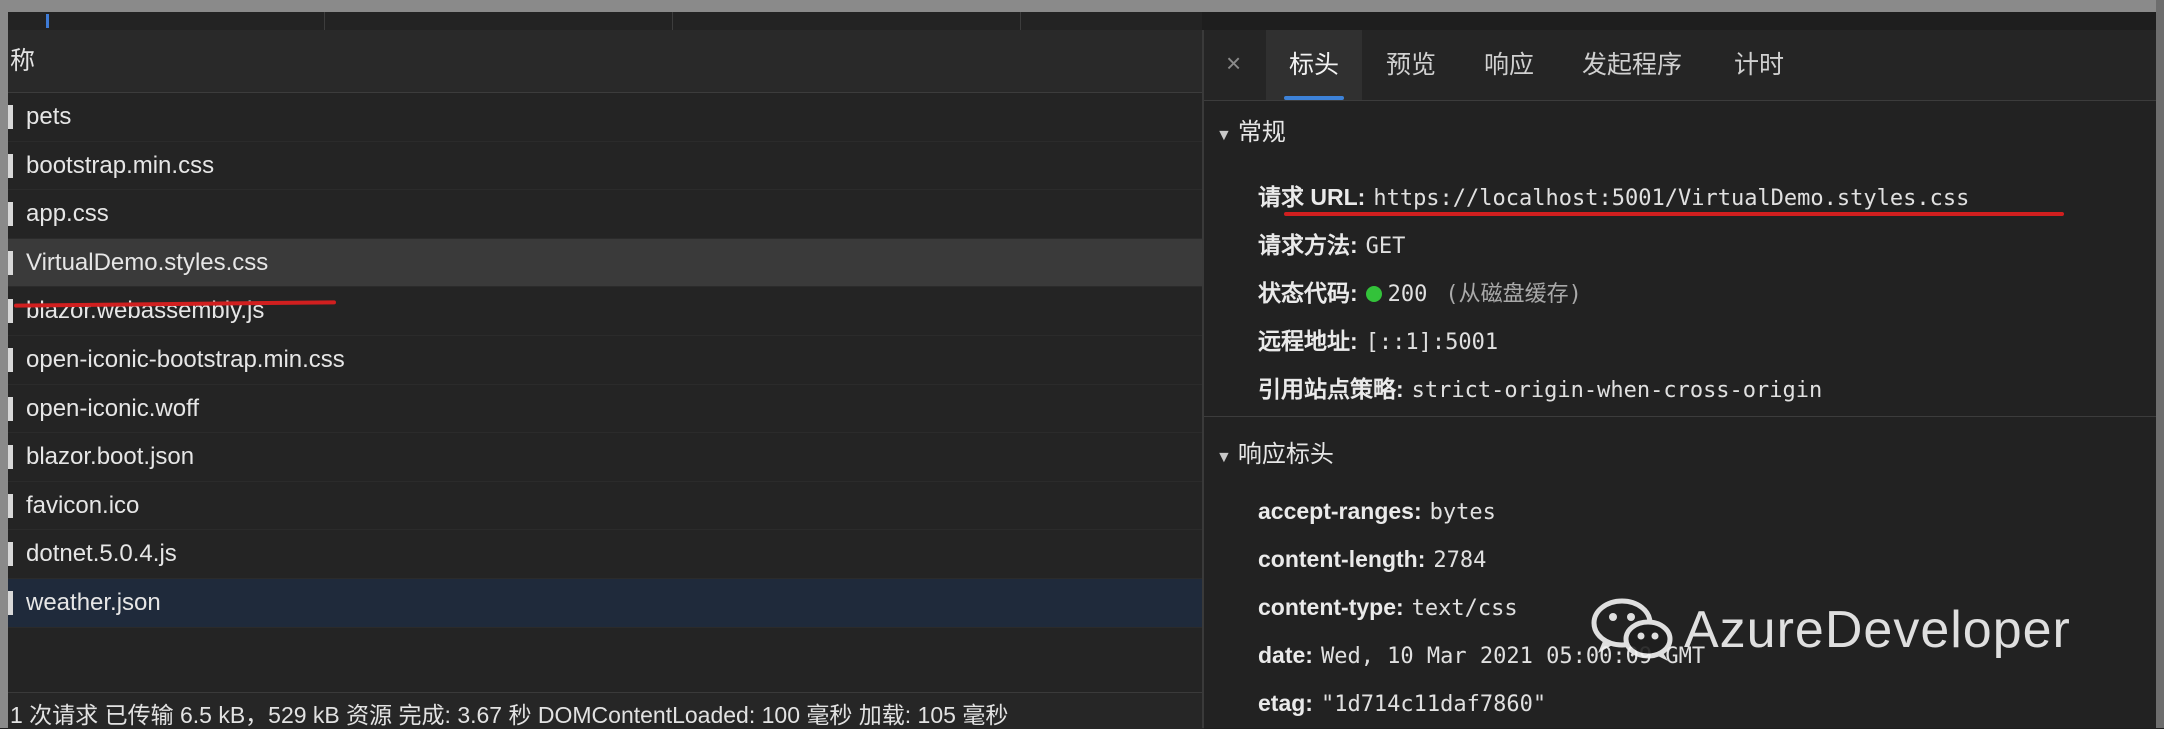  Describe the element at coordinates (1285, 655) in the screenshot. I see `header-key: date:` at that location.